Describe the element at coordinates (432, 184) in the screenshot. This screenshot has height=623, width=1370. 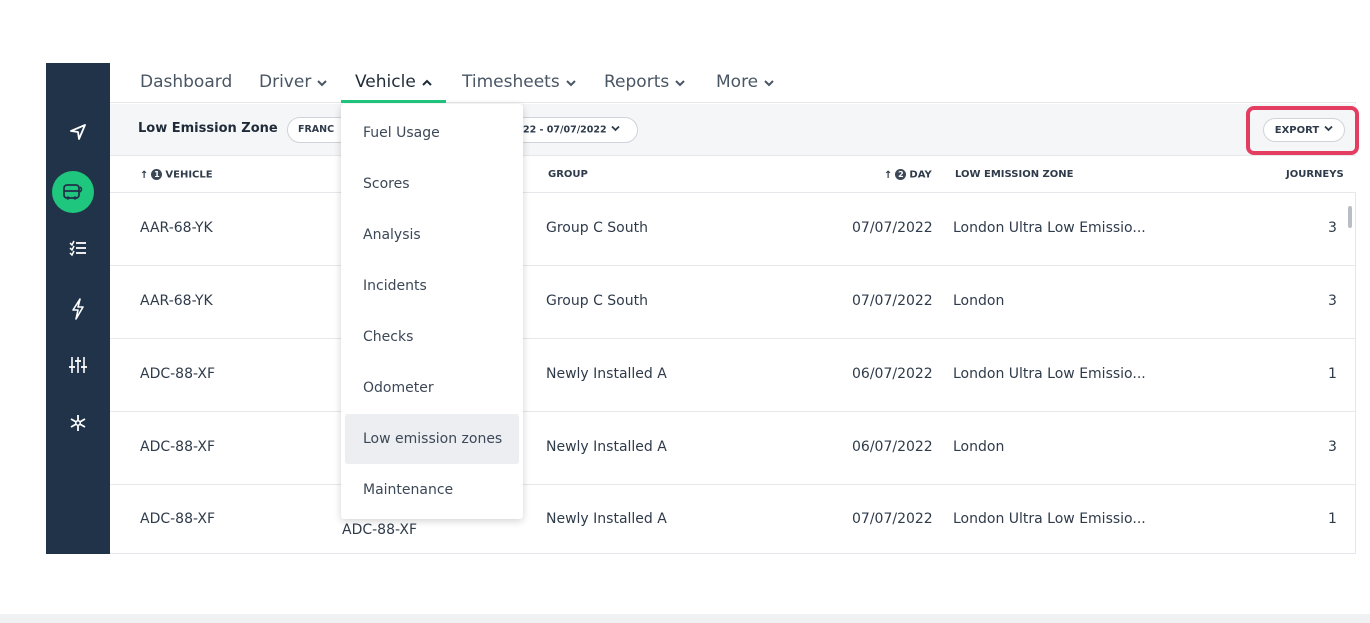
I see `menu-item-scores: Scores` at that location.